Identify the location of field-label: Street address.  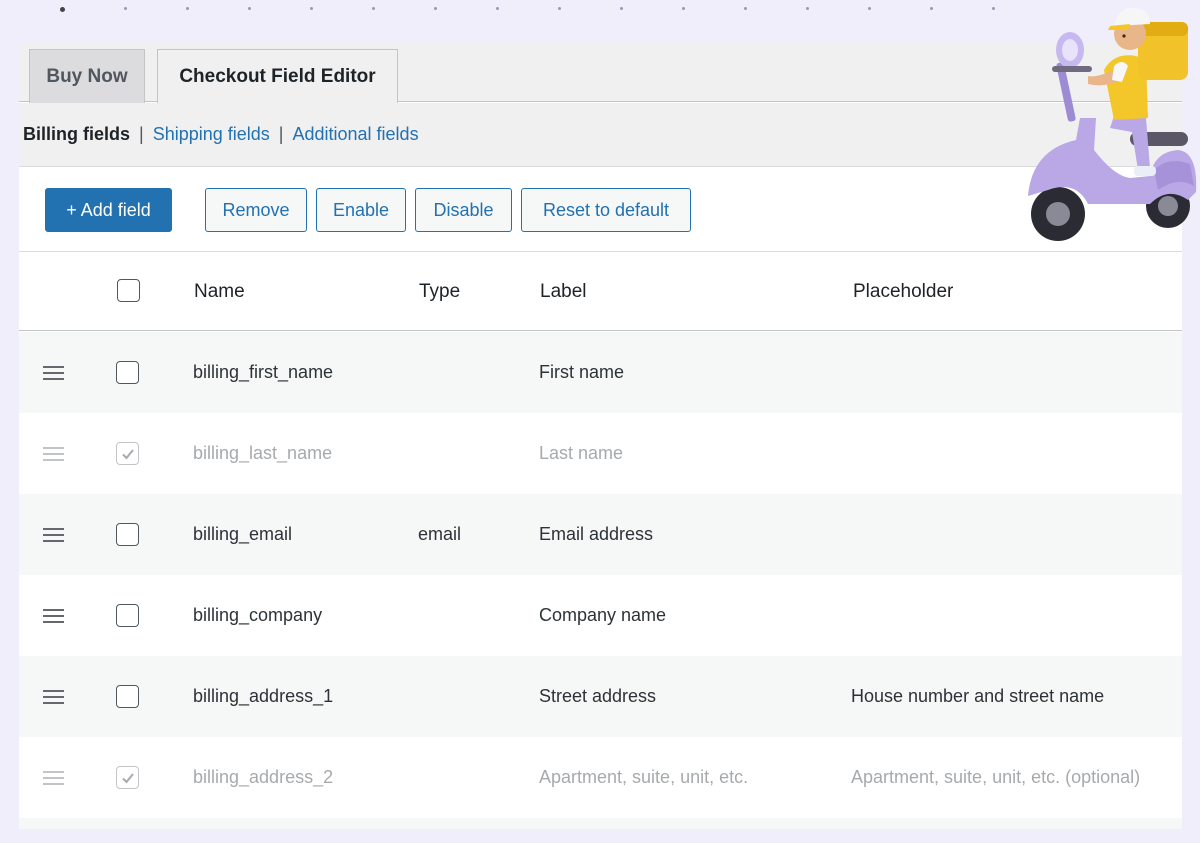
(598, 696).